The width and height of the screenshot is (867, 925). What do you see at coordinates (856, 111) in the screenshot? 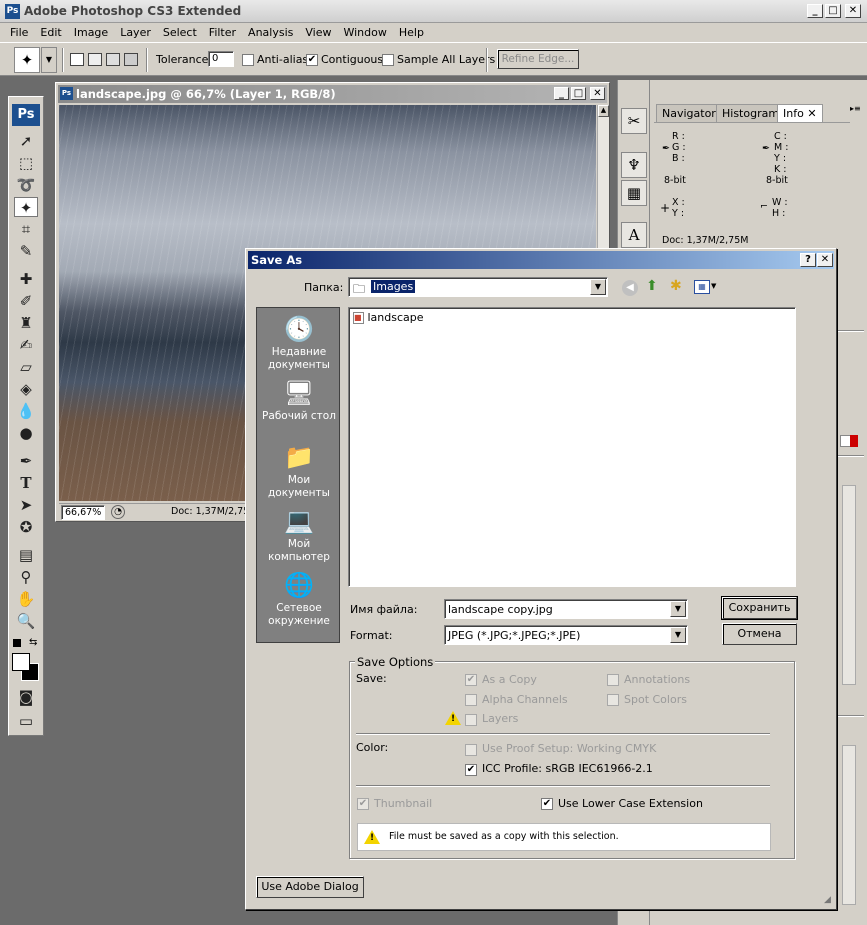
I see `panel-menu-icon: ▸≡` at bounding box center [856, 111].